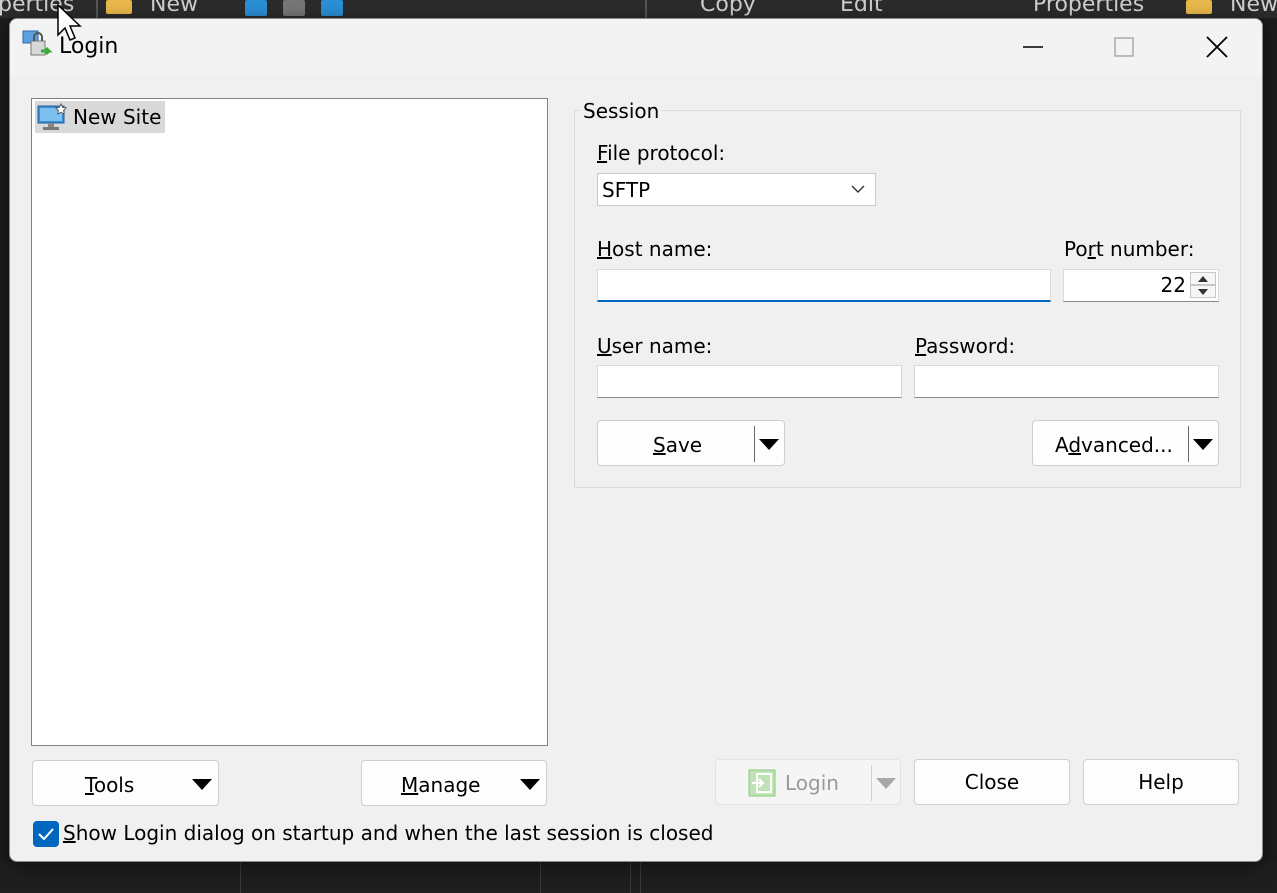 The image size is (1277, 893). I want to click on arrow-up-icon, so click(1203, 279).